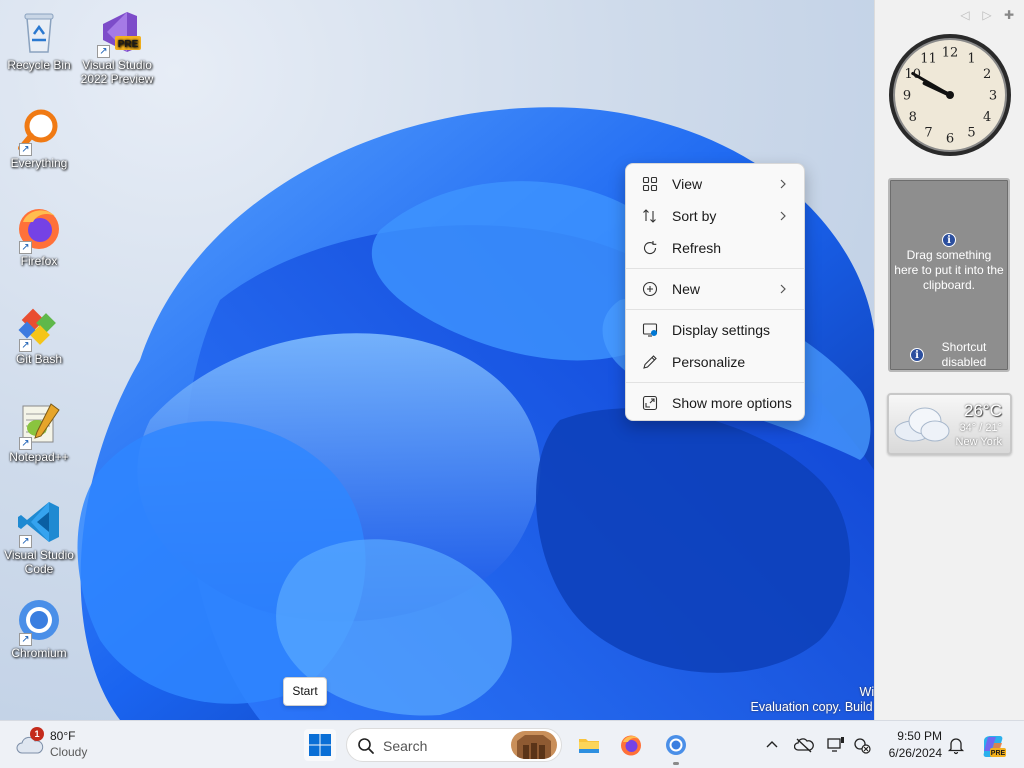  I want to click on next-arrow-icon: ▷, so click(987, 15).